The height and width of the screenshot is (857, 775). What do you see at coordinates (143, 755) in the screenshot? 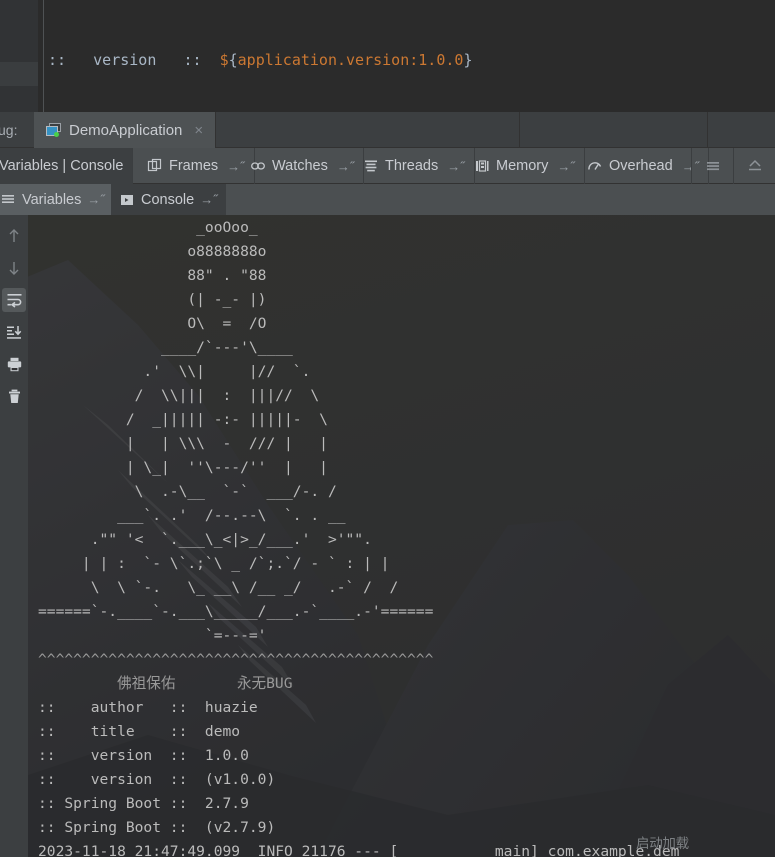
I see `console-info-line: :: version :: 1.0.0` at bounding box center [143, 755].